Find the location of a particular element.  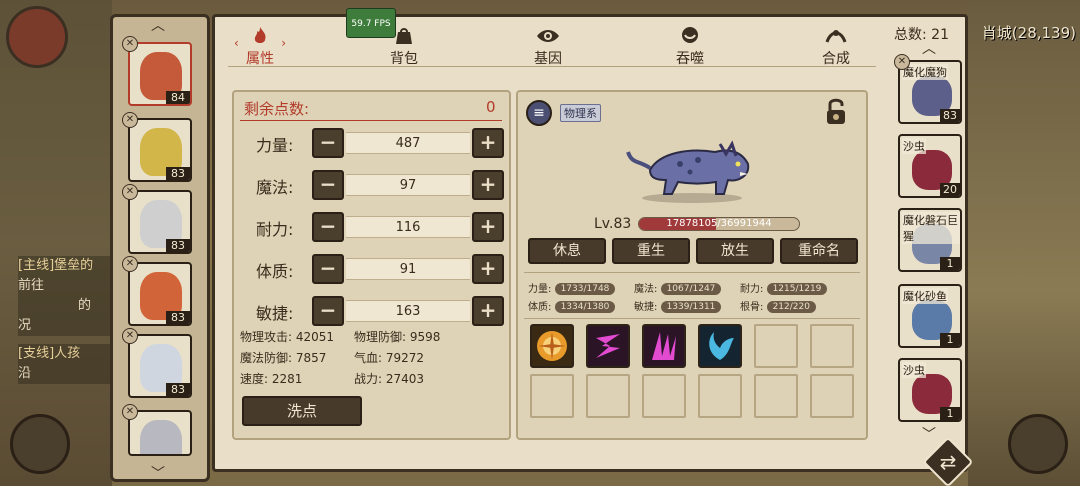

stat-value: 487 is located at coordinates (408, 143).